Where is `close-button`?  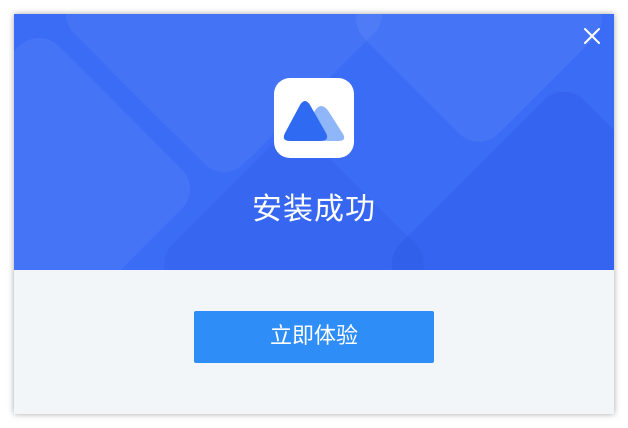 close-button is located at coordinates (592, 36).